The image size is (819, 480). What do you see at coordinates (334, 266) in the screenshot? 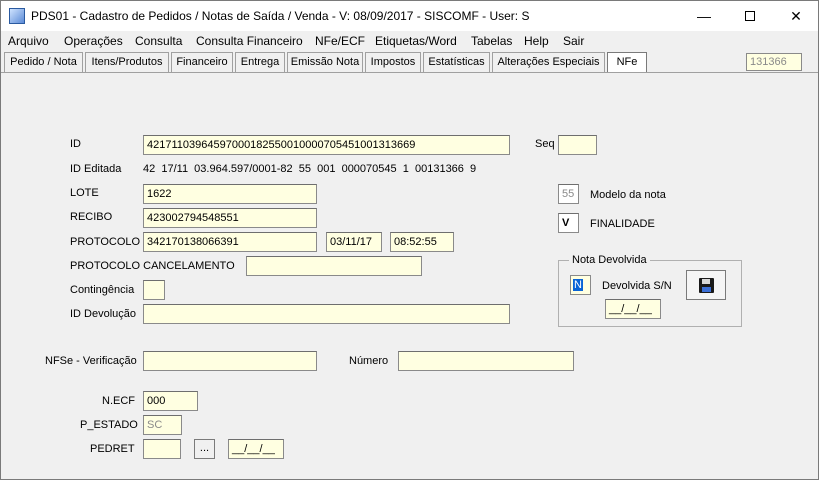
I see `protocolo-cancelamento-field` at bounding box center [334, 266].